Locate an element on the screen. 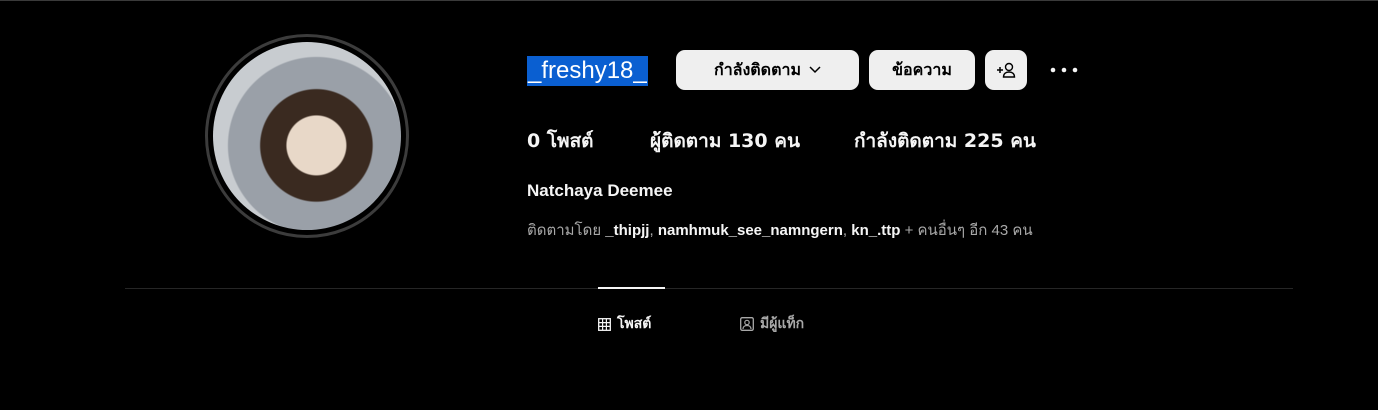  posts-count: 0 โพสต์ is located at coordinates (560, 141).